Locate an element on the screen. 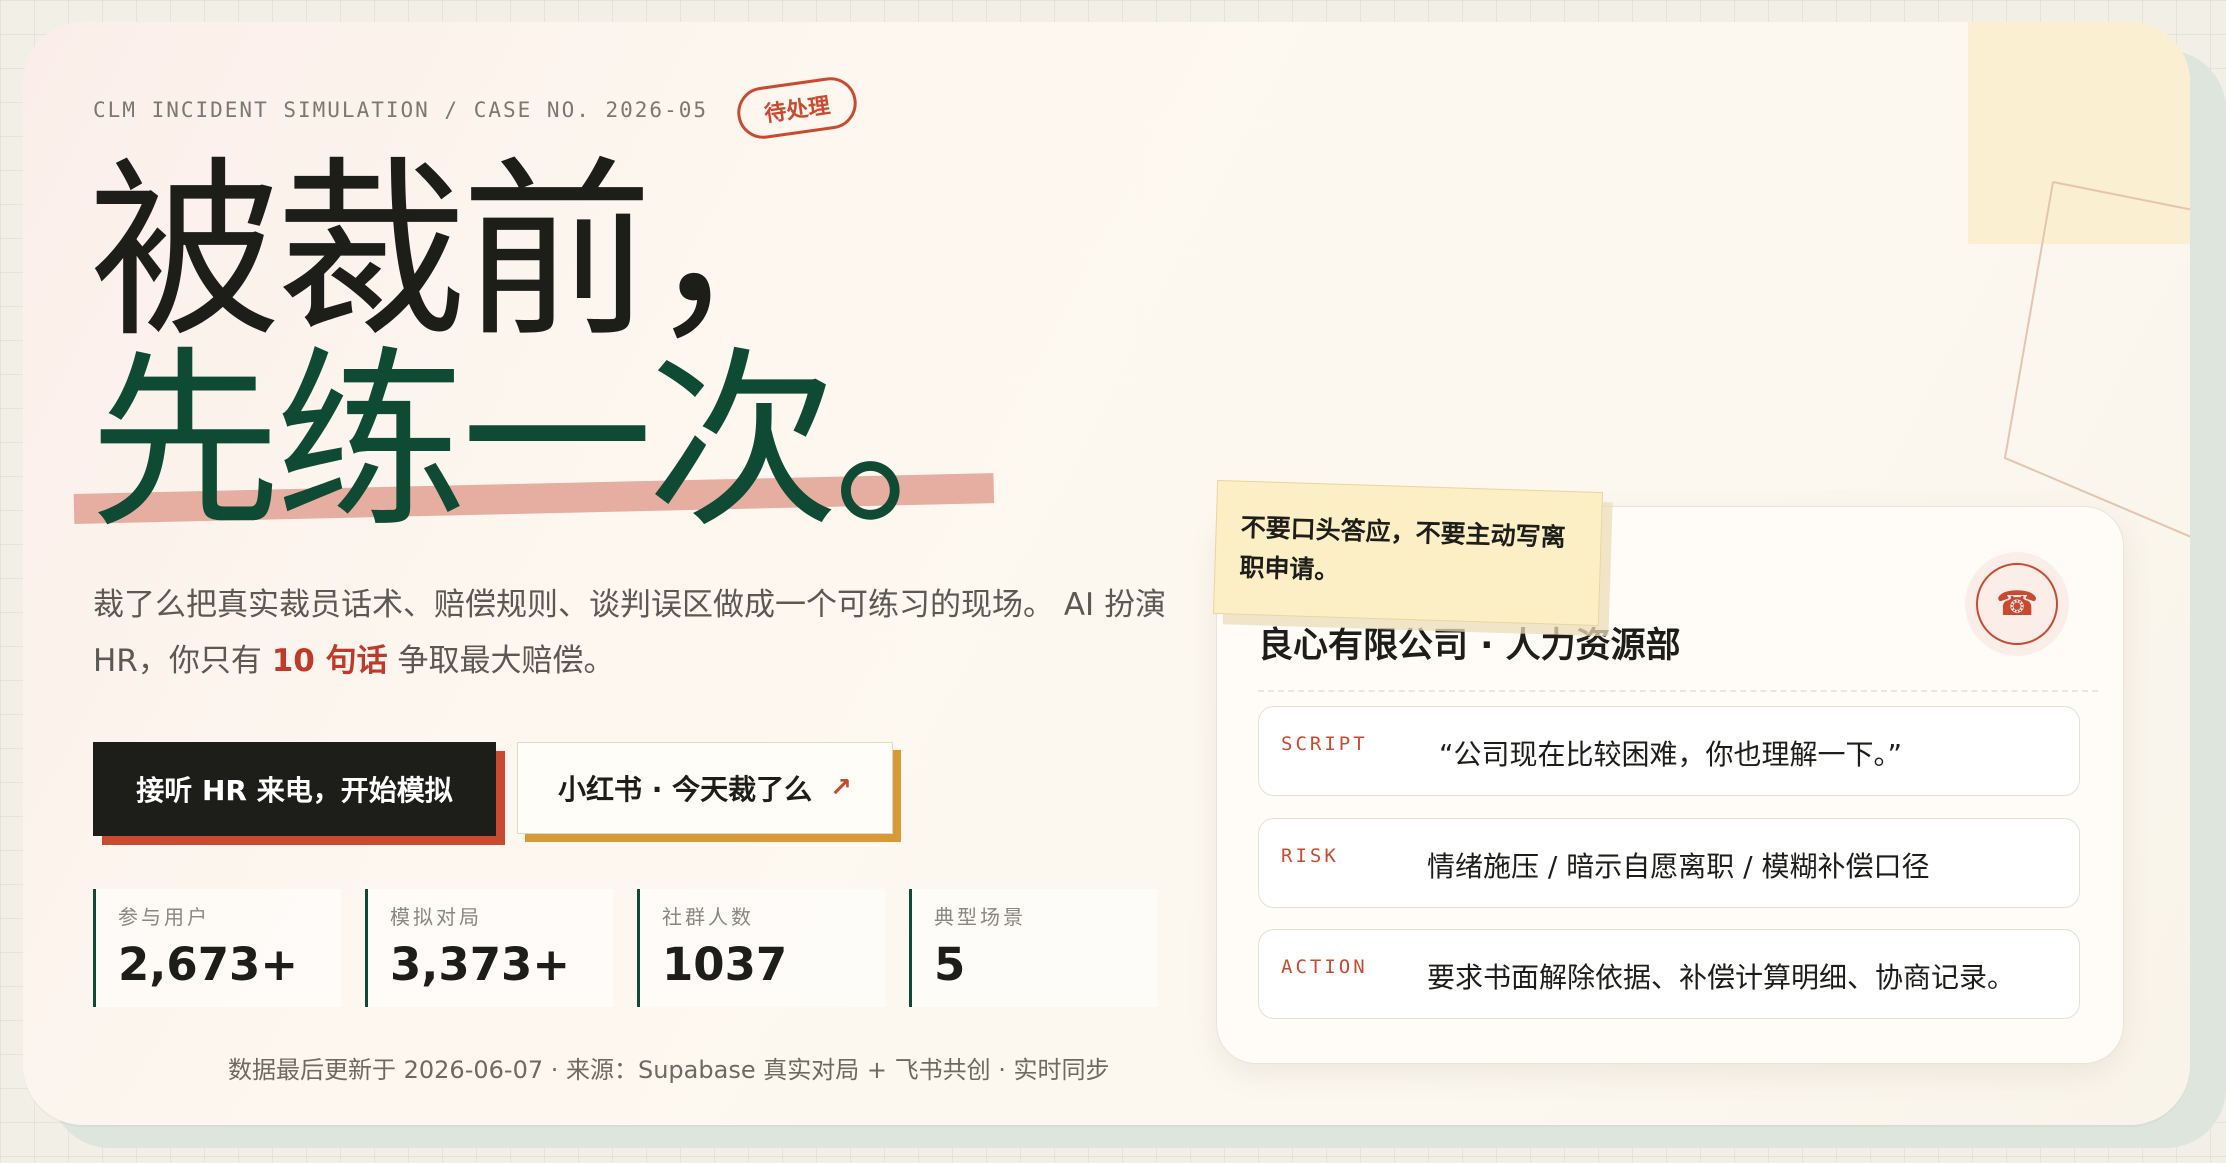 The width and height of the screenshot is (2226, 1163). row-text: “公司现在比较困难，你也理解一下。” is located at coordinates (1671, 754).